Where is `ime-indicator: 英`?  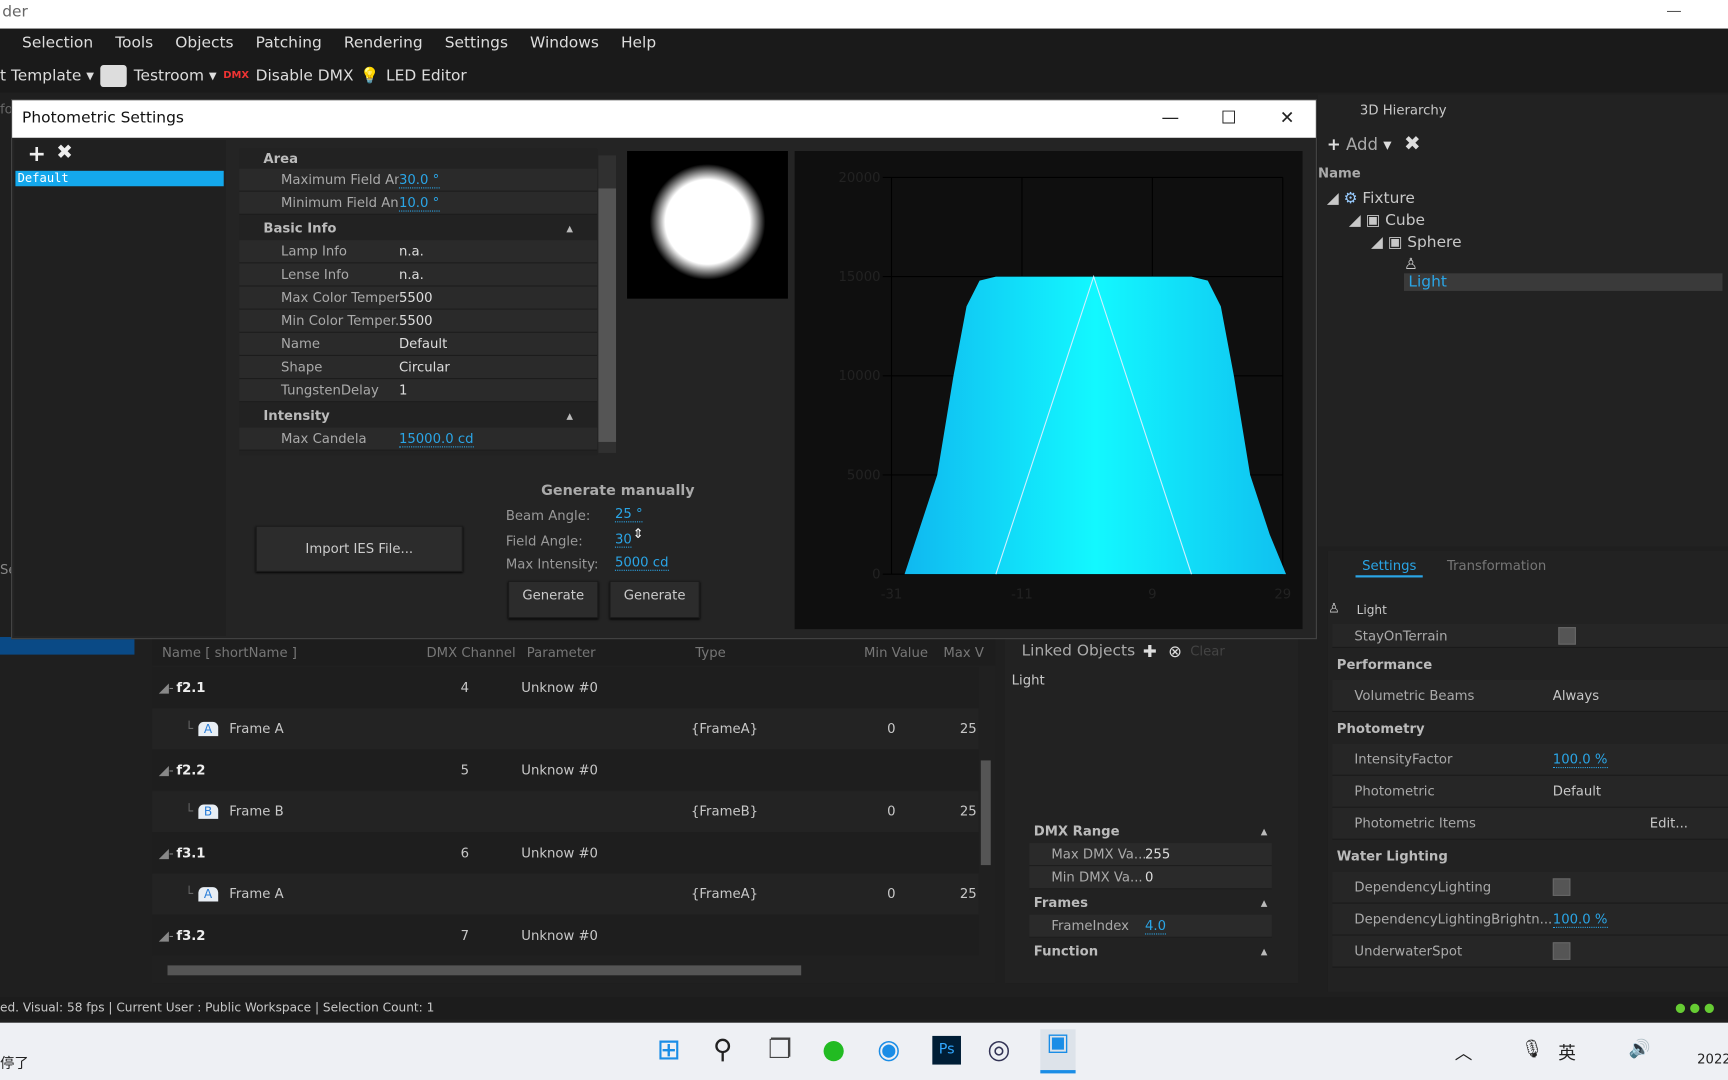 ime-indicator: 英 is located at coordinates (1567, 1051).